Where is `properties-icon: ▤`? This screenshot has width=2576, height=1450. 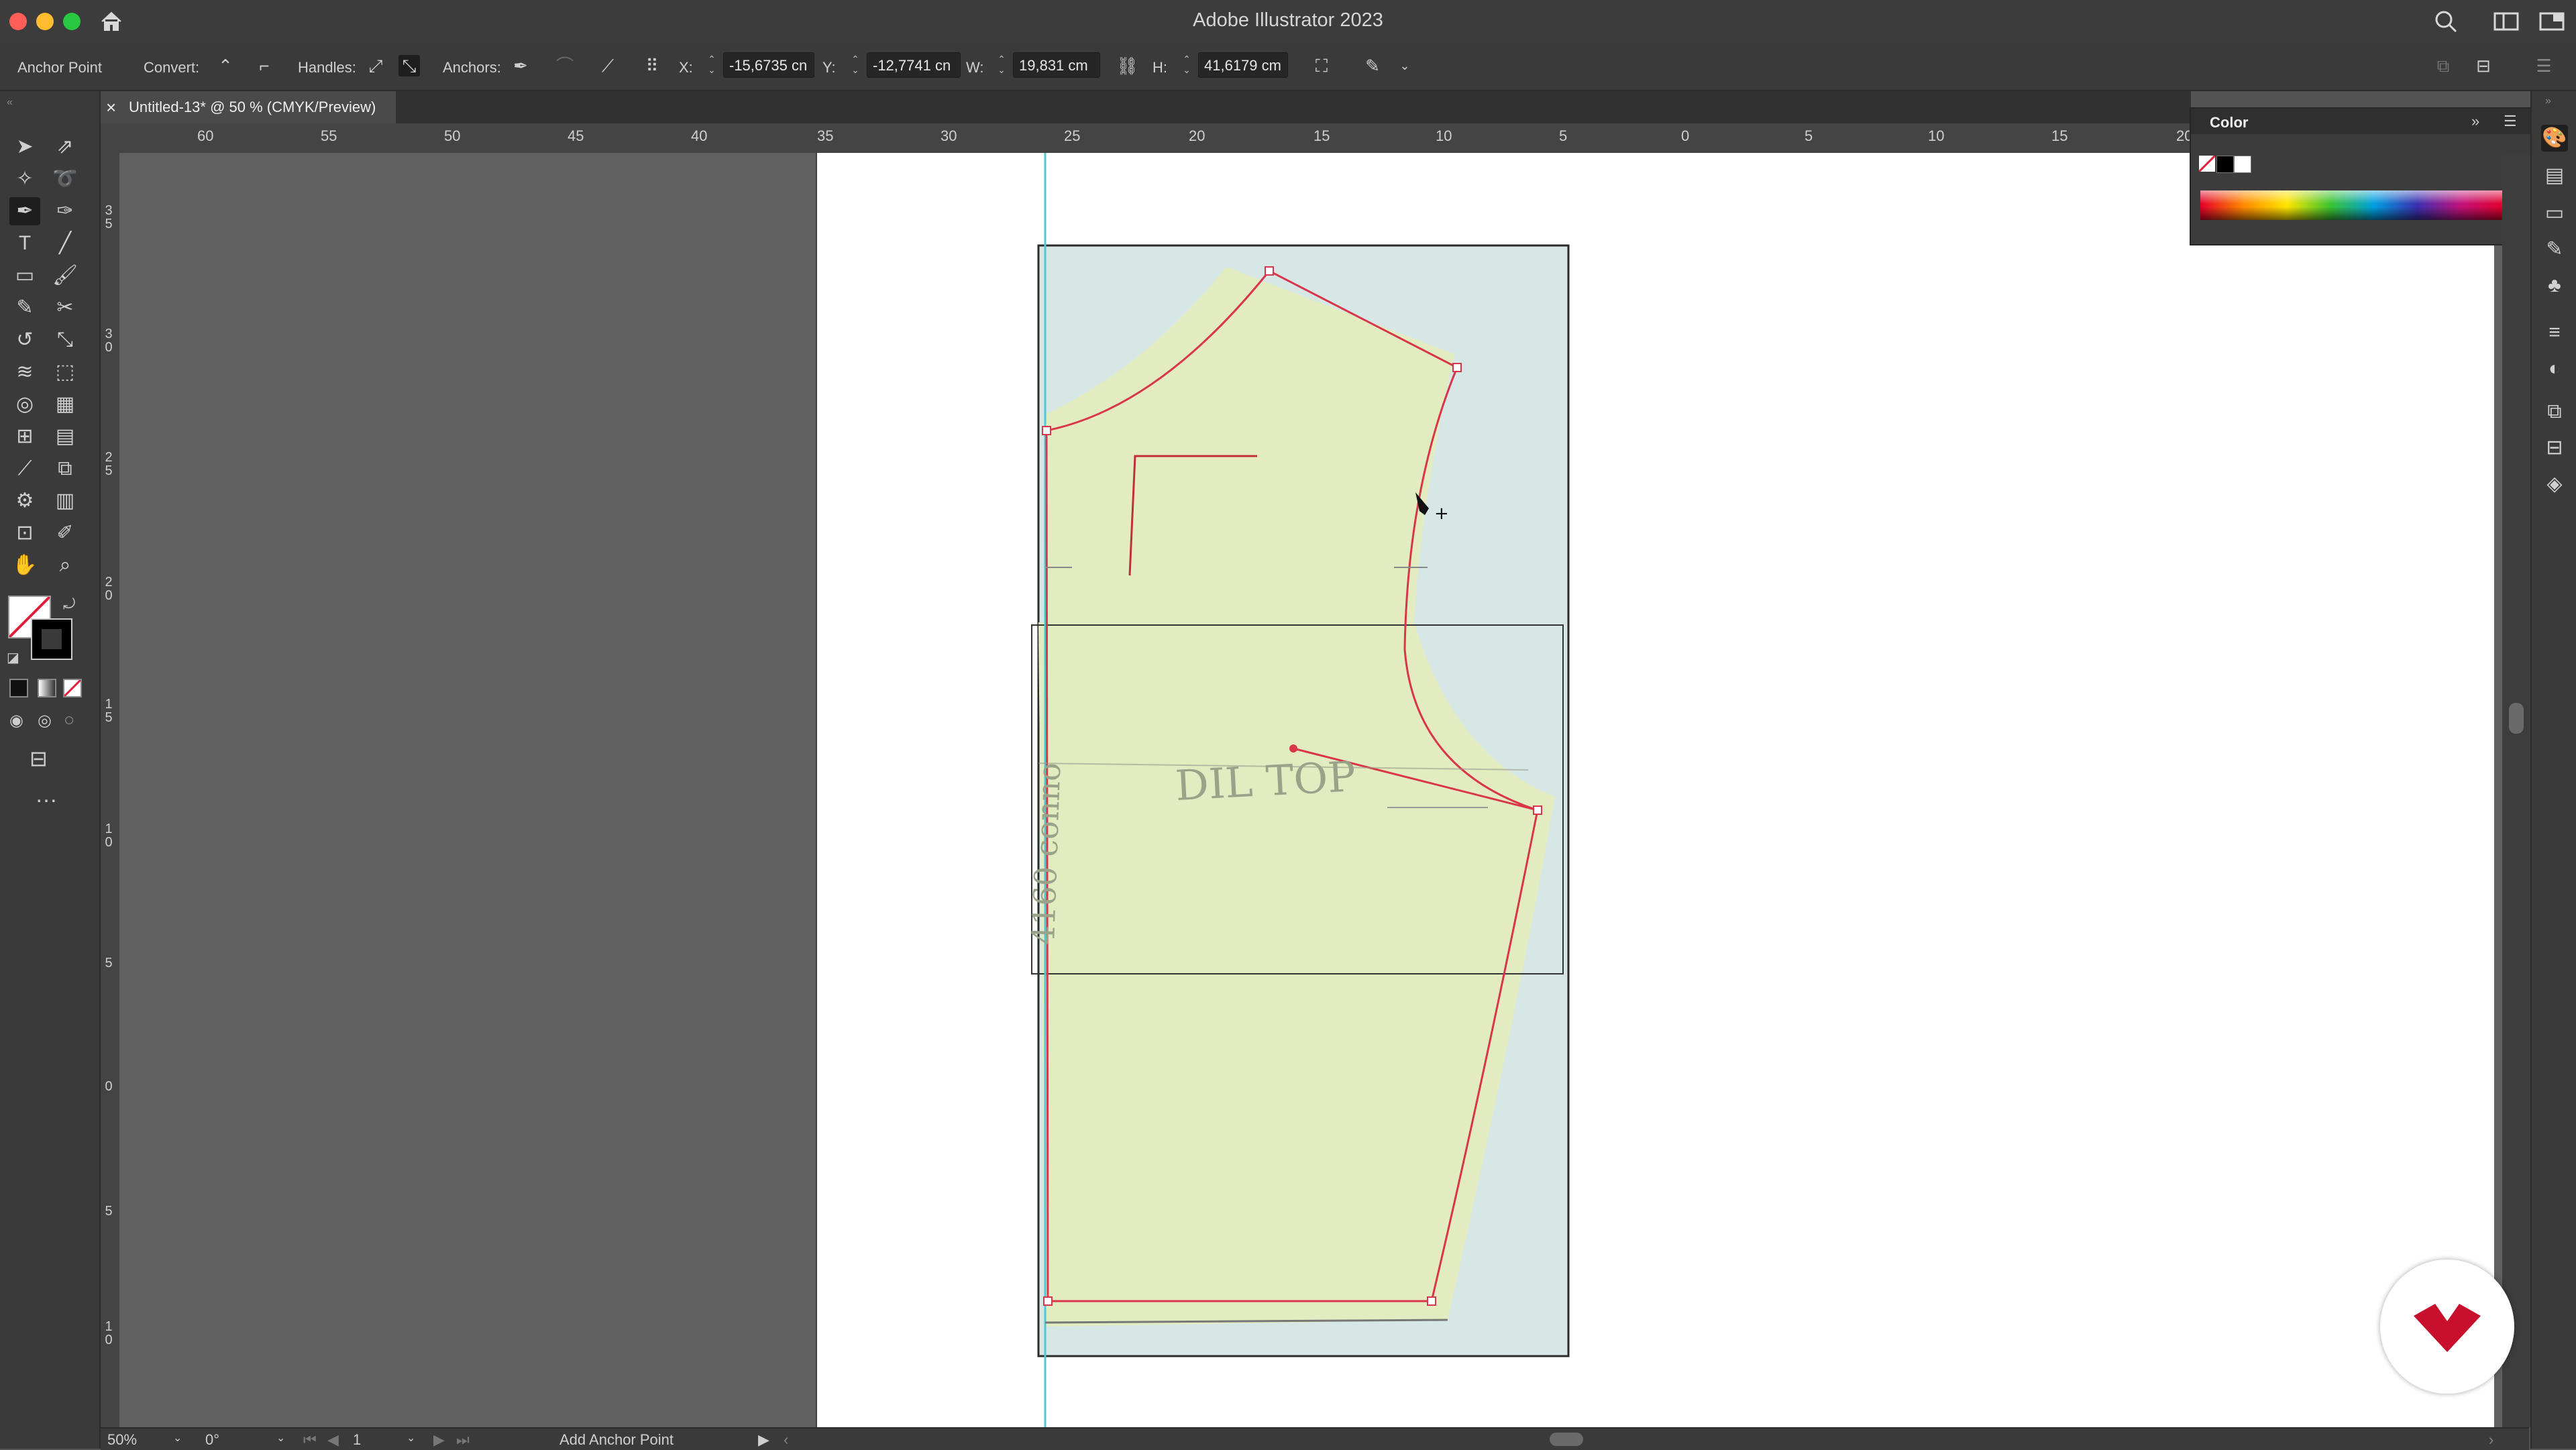
properties-icon: ▤ is located at coordinates (2554, 175).